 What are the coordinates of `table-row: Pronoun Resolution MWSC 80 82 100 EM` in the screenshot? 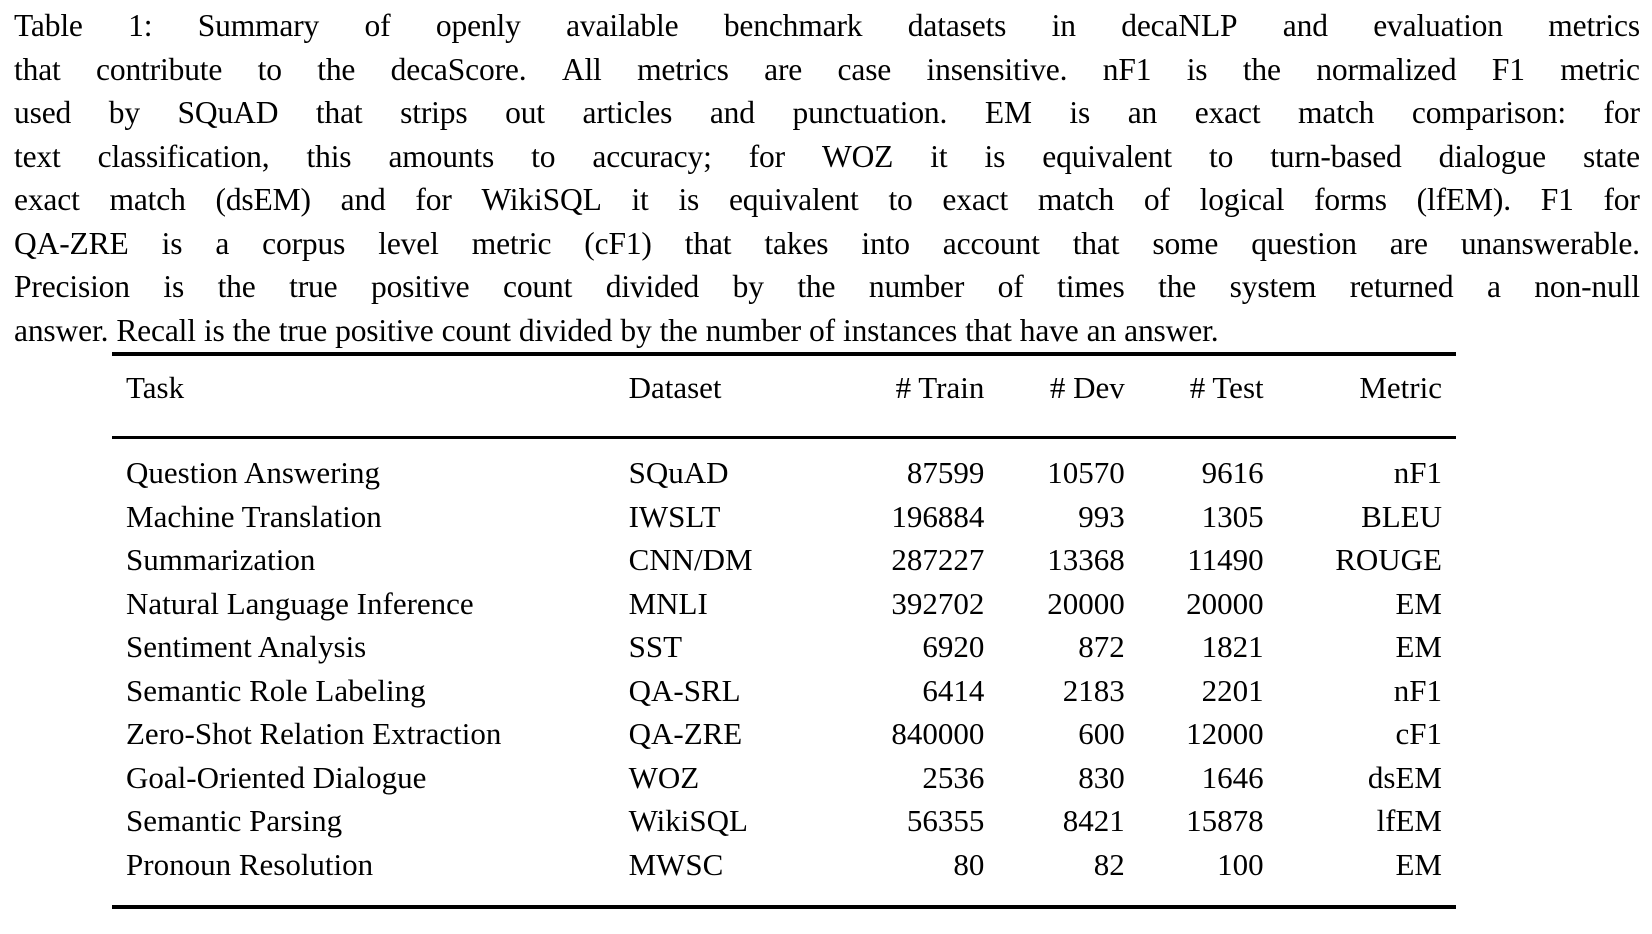 It's located at (784, 878).